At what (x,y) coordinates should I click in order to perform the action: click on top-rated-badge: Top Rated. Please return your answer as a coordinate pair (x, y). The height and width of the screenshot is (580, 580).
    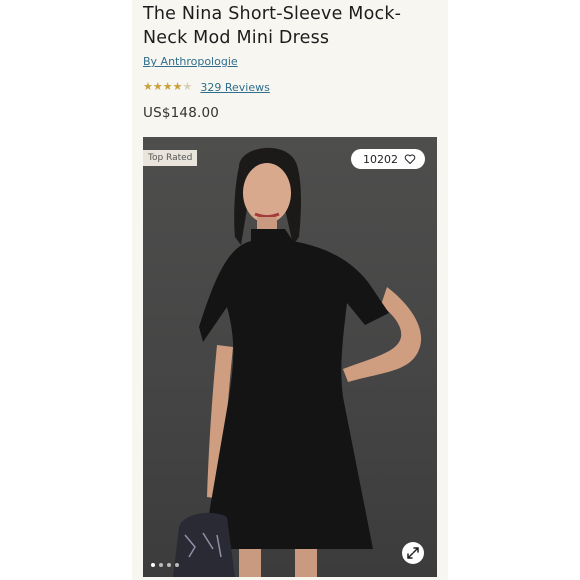
    Looking at the image, I should click on (170, 158).